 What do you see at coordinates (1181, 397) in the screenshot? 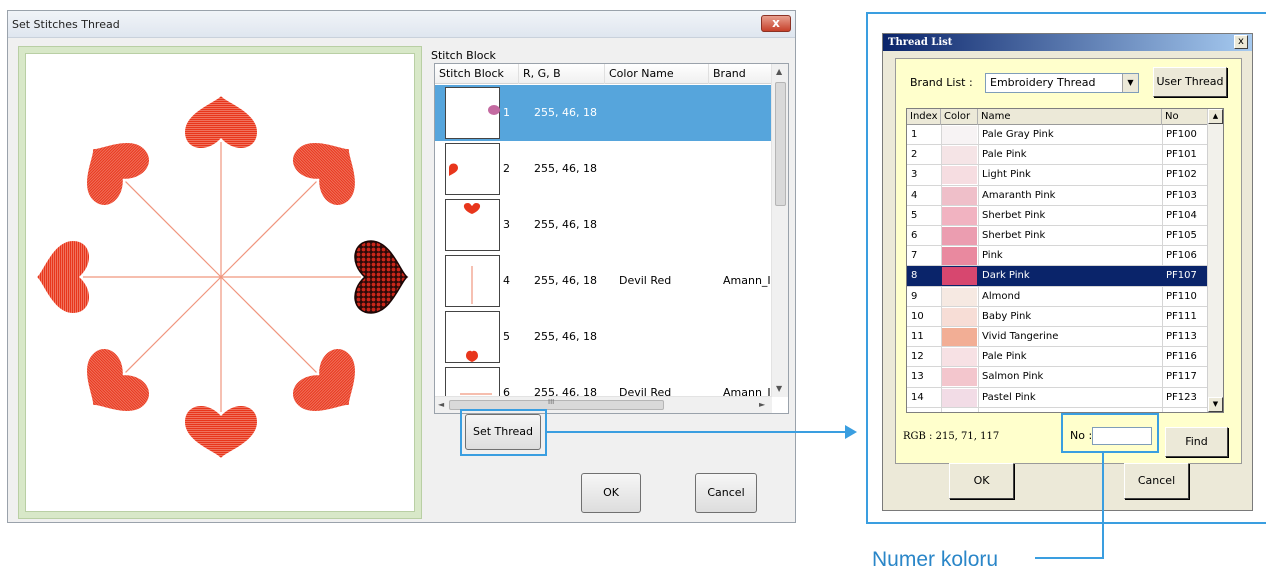
I see `thread-no: PF123` at bounding box center [1181, 397].